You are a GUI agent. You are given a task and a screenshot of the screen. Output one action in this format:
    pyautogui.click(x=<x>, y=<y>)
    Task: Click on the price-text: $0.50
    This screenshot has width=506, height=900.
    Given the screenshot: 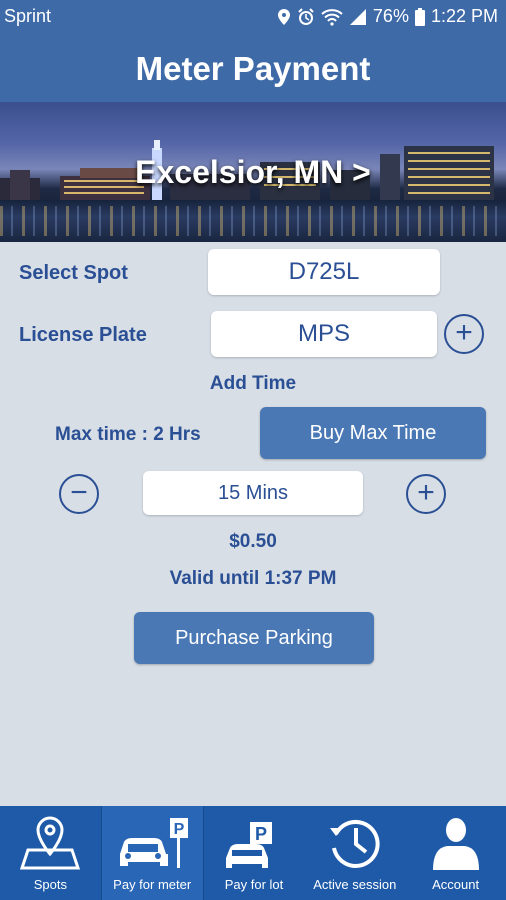 What is the action you would take?
    pyautogui.click(x=253, y=541)
    